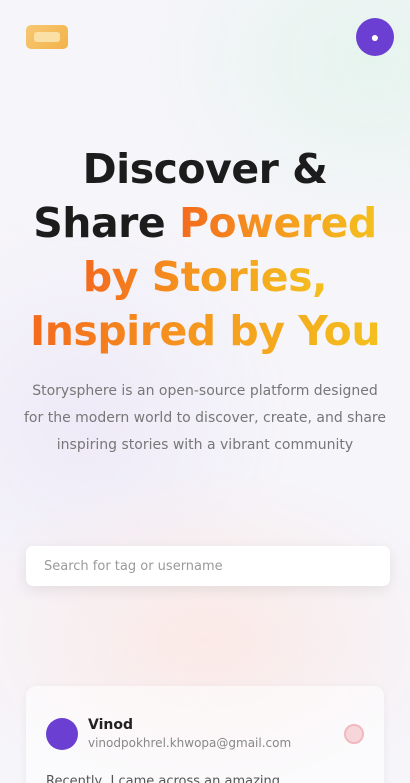 The image size is (410, 783). I want to click on hero-line-3: by Stories,, so click(205, 277).